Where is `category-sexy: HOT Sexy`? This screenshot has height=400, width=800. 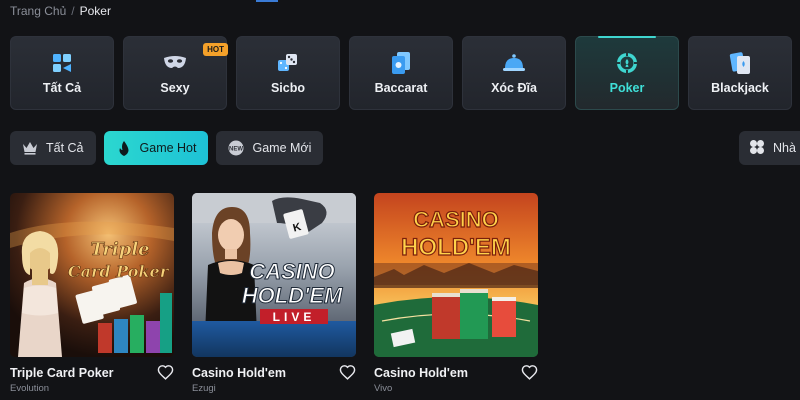
category-sexy: HOT Sexy is located at coordinates (175, 73).